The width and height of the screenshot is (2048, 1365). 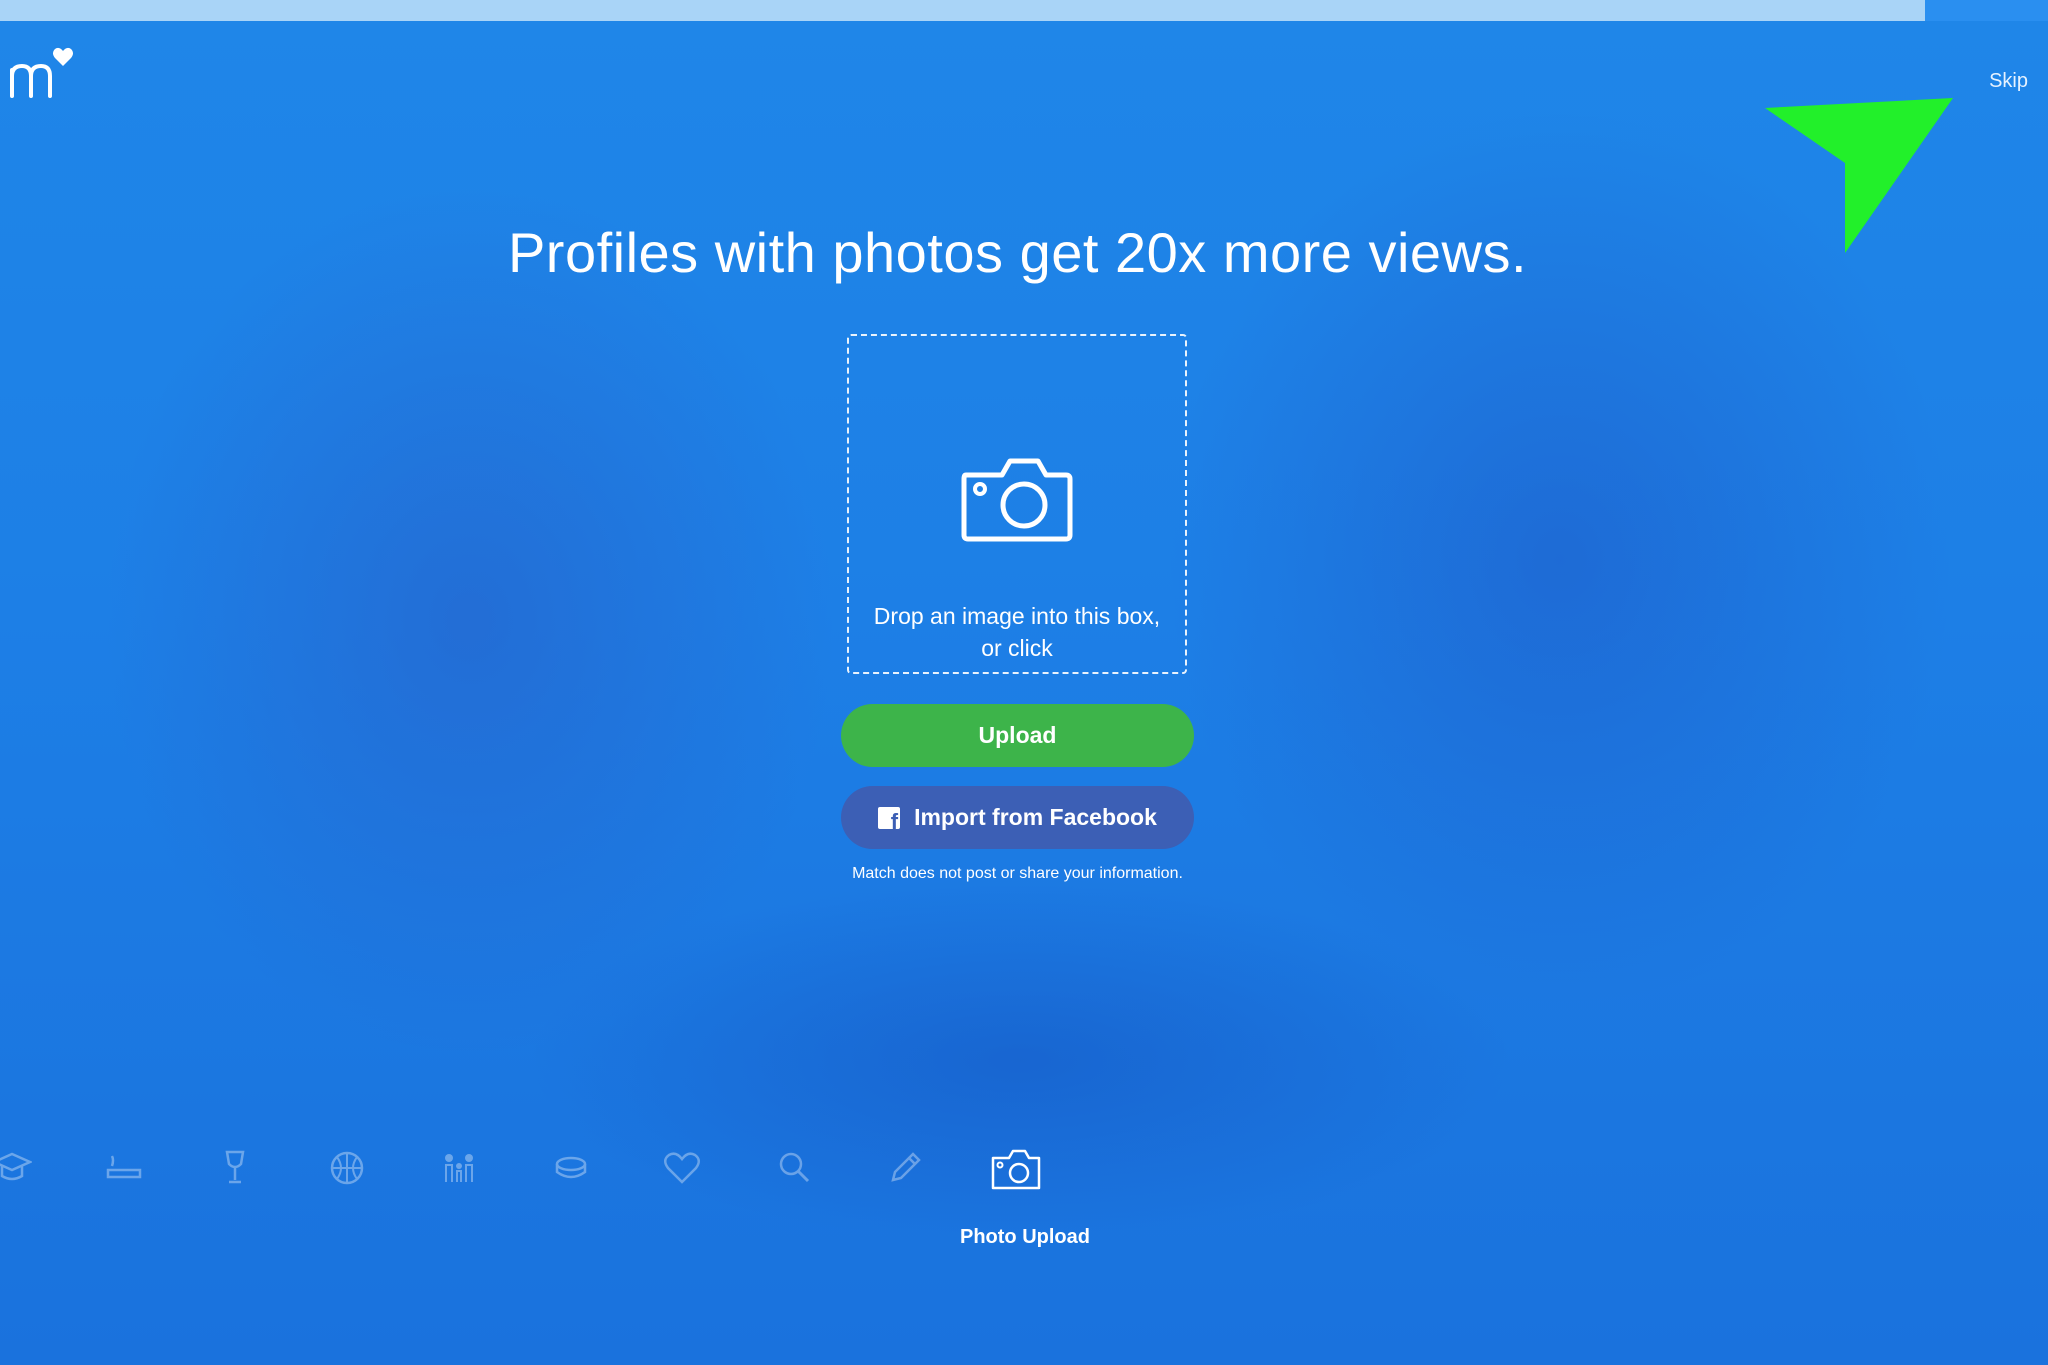 I want to click on pencil-icon, so click(x=905, y=1168).